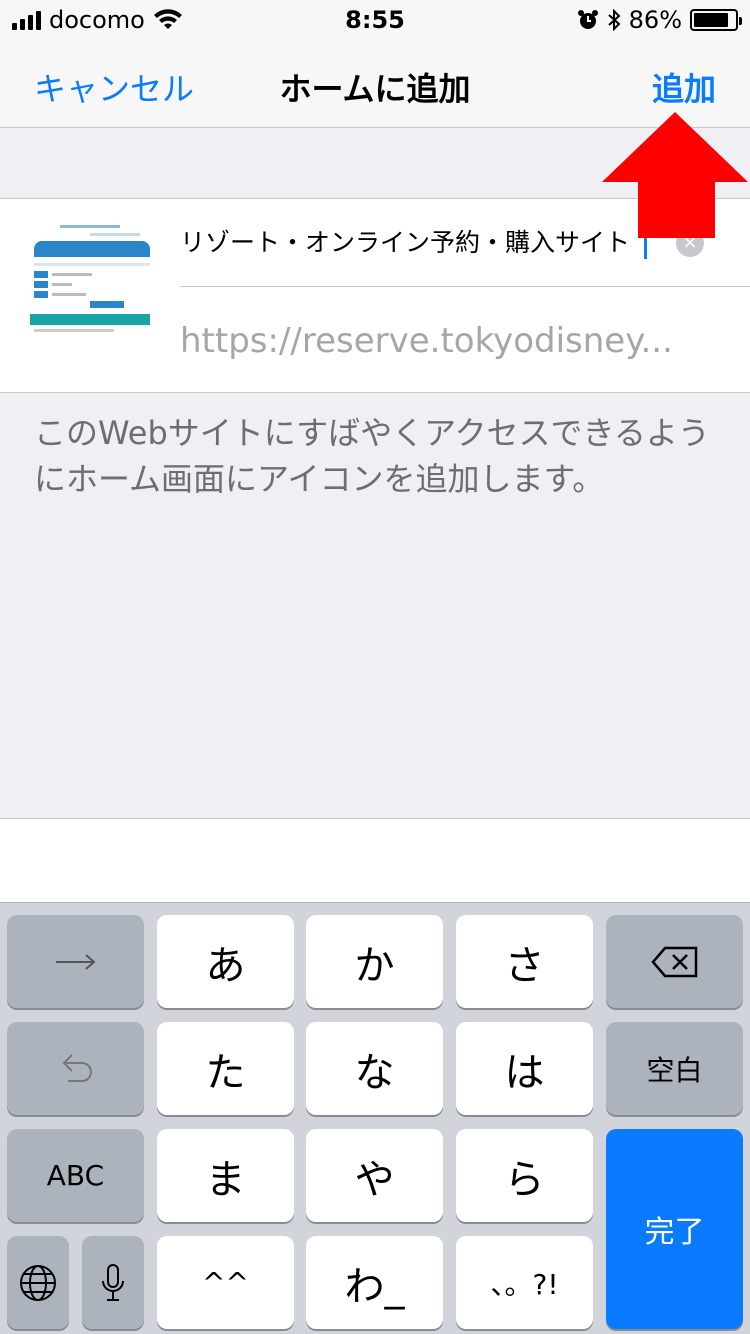 This screenshot has height=1334, width=750. Describe the element at coordinates (75, 1175) in the screenshot. I see `abc-key: ABC` at that location.